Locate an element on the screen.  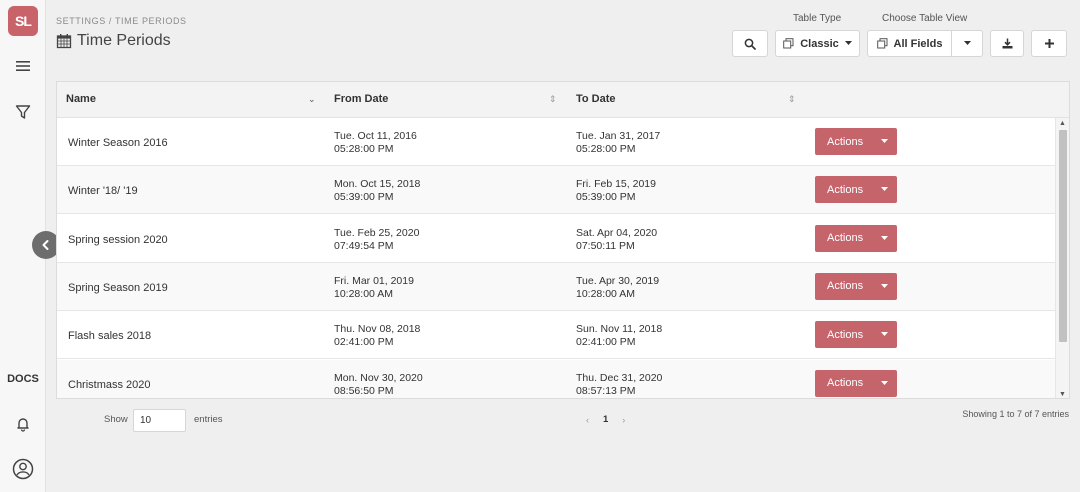
bell-icon is located at coordinates (23, 424).